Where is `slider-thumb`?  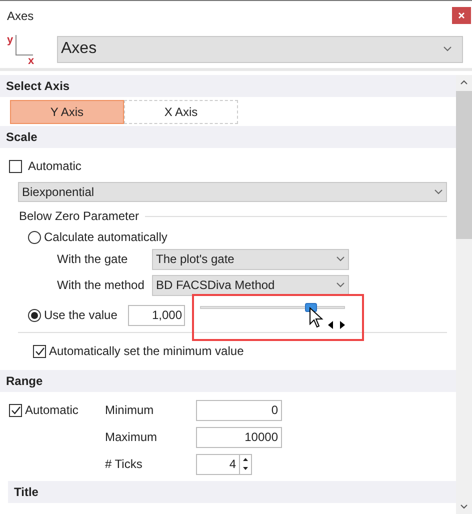 slider-thumb is located at coordinates (311, 307).